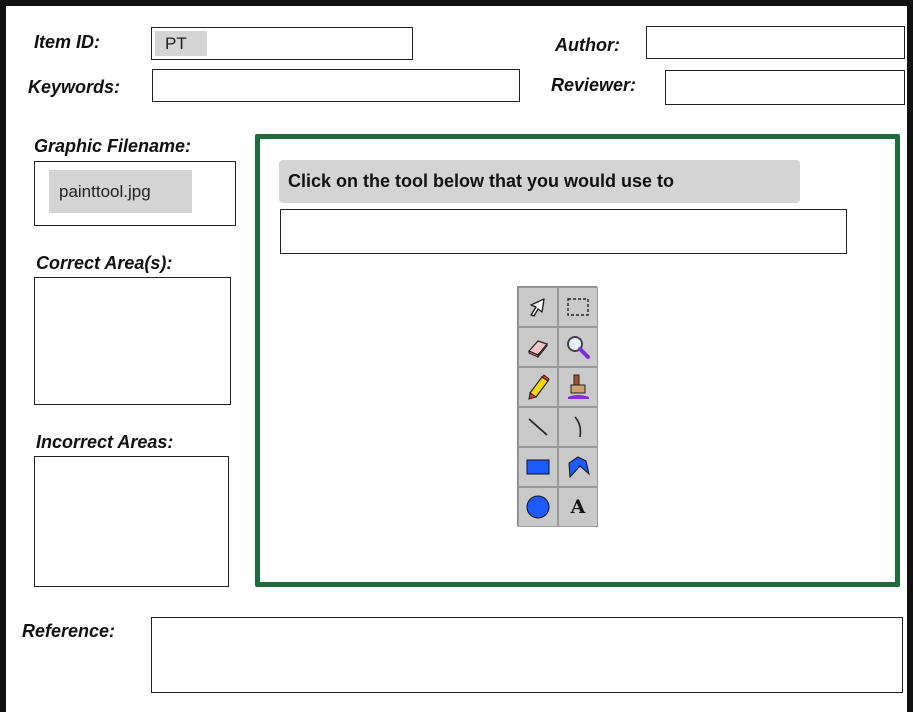 The image size is (913, 712). I want to click on reference-label: Reference:, so click(69, 631).